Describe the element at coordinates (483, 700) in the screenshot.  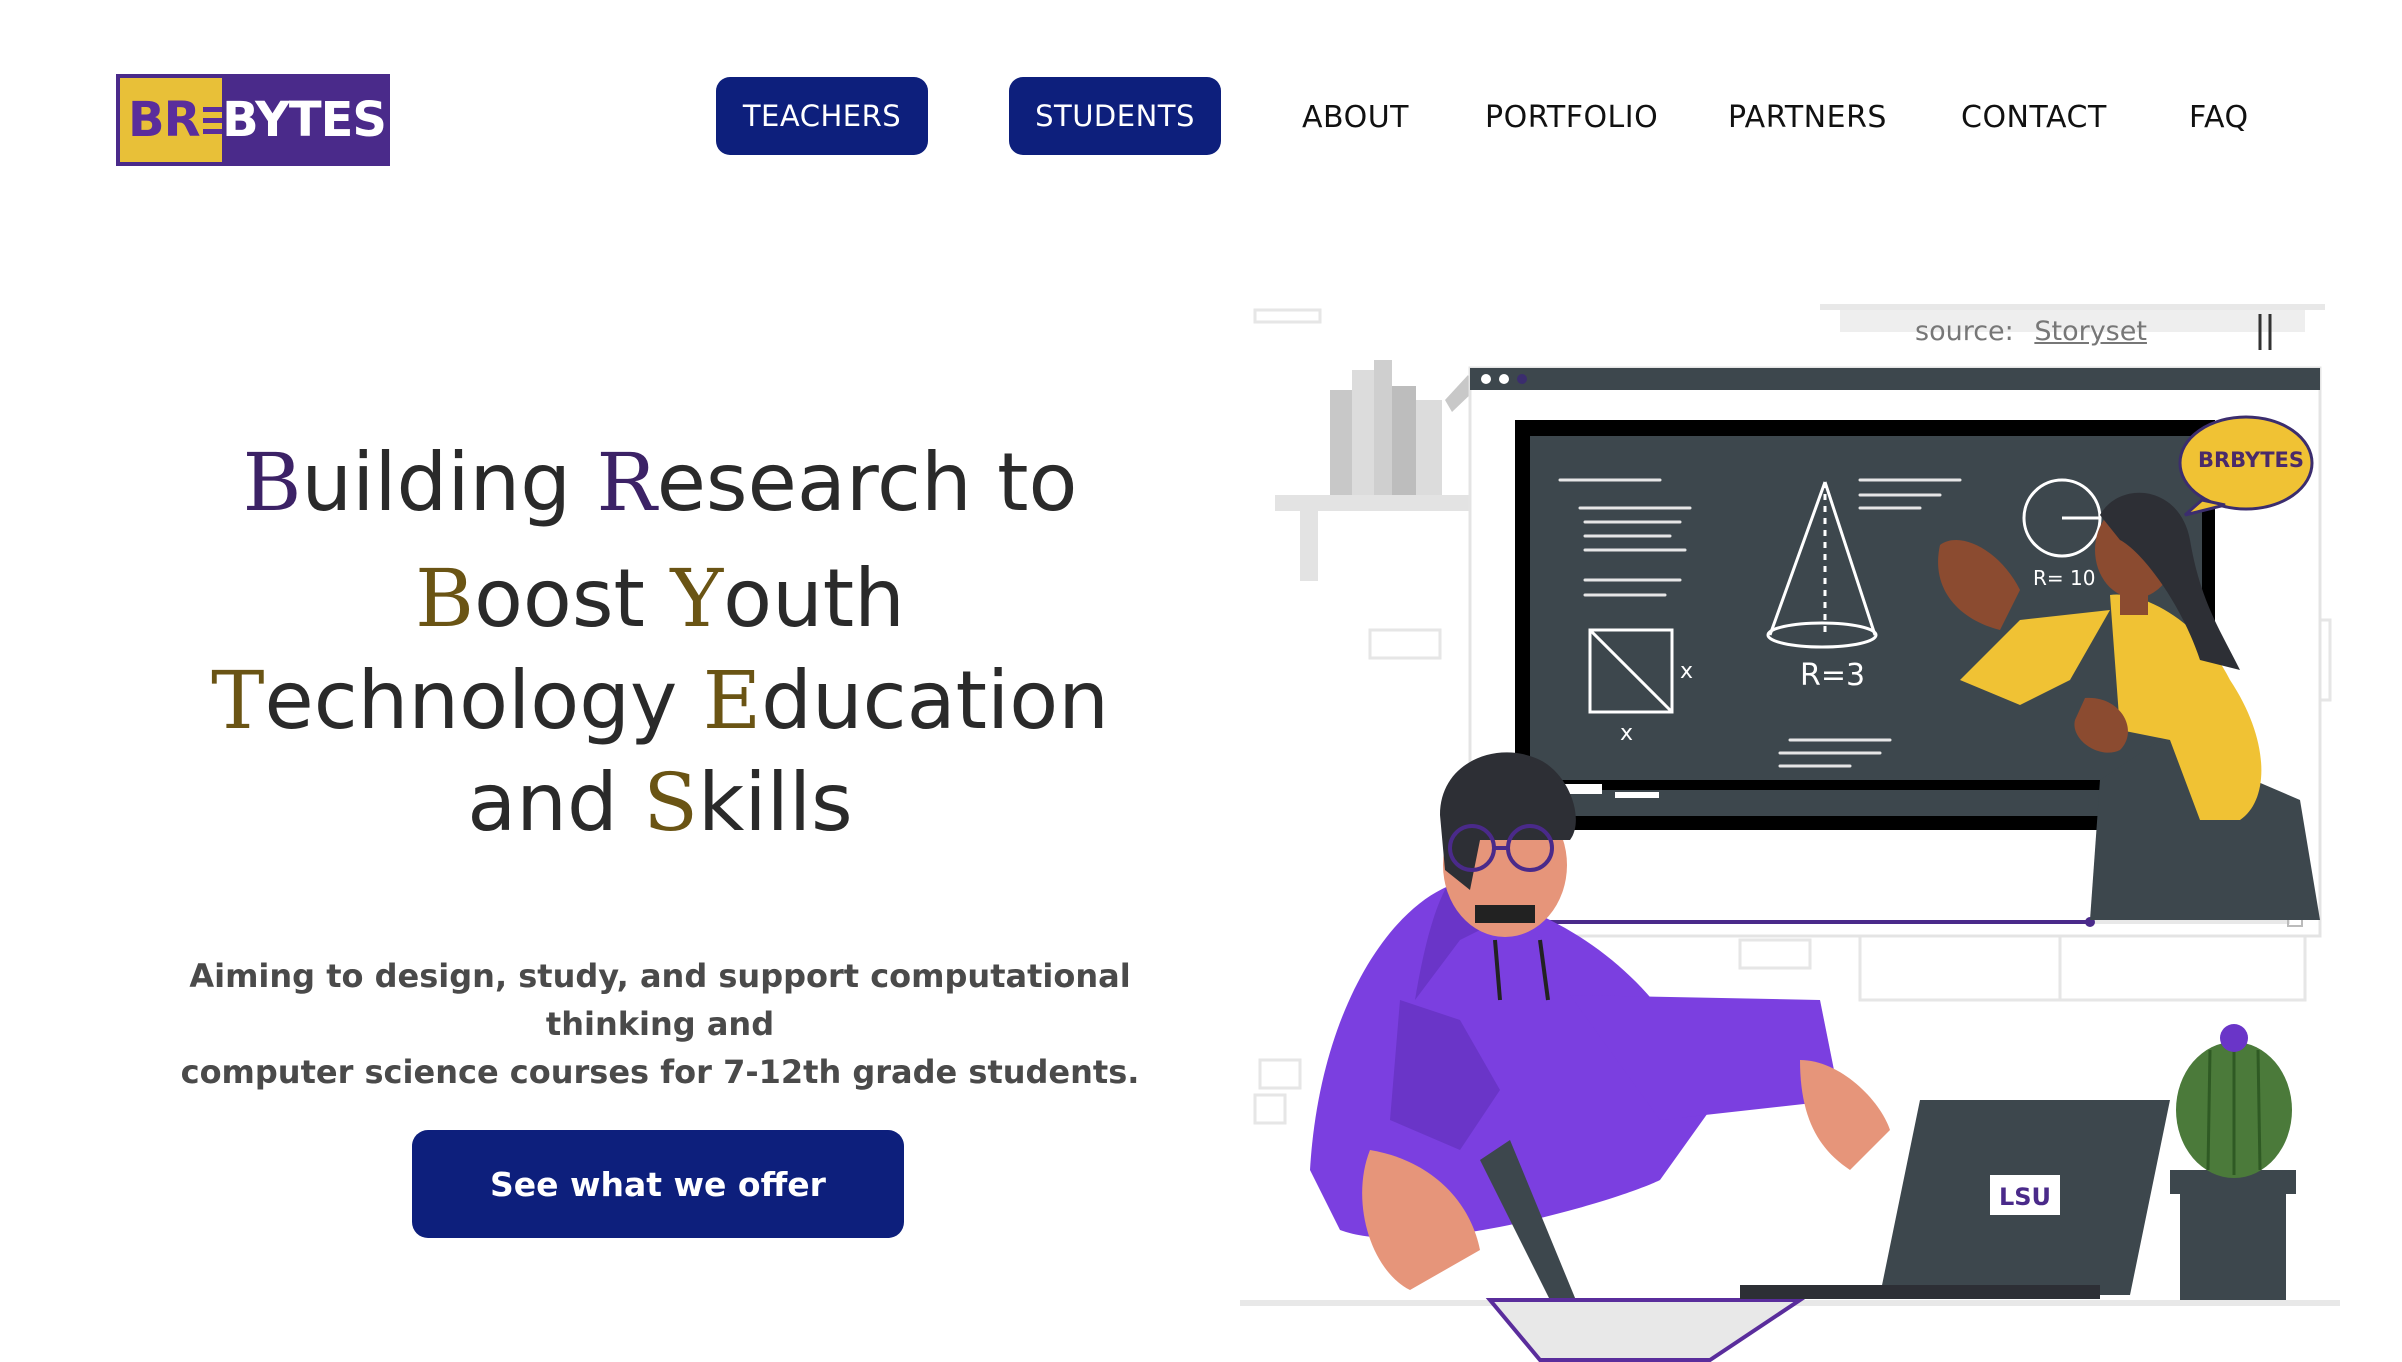
I see `headline-text: echnology` at that location.